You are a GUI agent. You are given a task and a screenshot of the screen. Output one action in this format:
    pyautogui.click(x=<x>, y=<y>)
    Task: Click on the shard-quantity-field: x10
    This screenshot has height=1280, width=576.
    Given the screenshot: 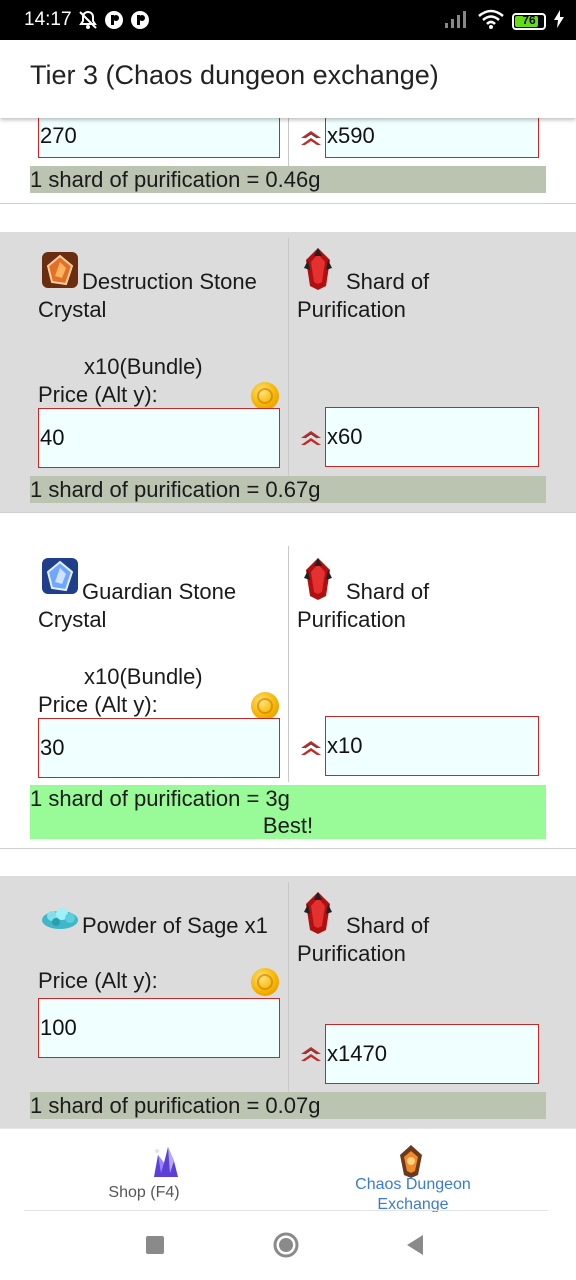 What is the action you would take?
    pyautogui.click(x=432, y=746)
    